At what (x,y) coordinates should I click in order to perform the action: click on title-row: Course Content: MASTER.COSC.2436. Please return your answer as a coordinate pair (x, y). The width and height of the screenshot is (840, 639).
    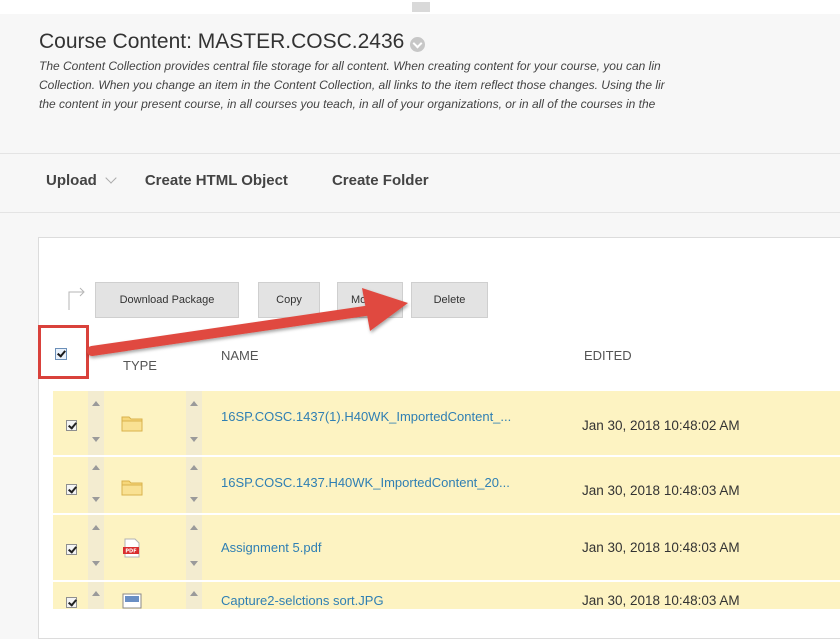
    Looking at the image, I should click on (232, 42).